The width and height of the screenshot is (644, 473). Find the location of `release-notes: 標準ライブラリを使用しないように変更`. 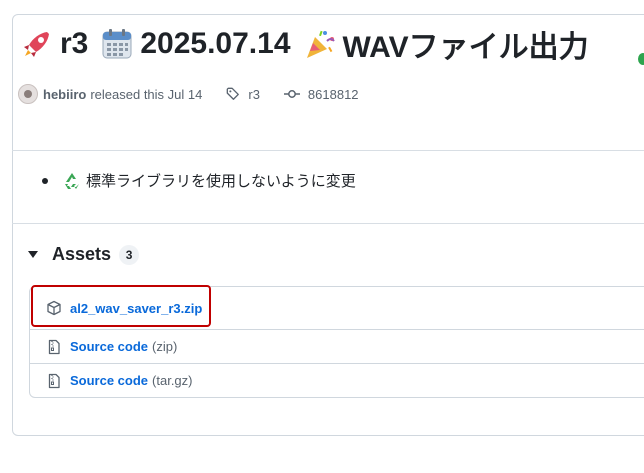

release-notes: 標準ライブラリを使用しないように変更 is located at coordinates (199, 180).